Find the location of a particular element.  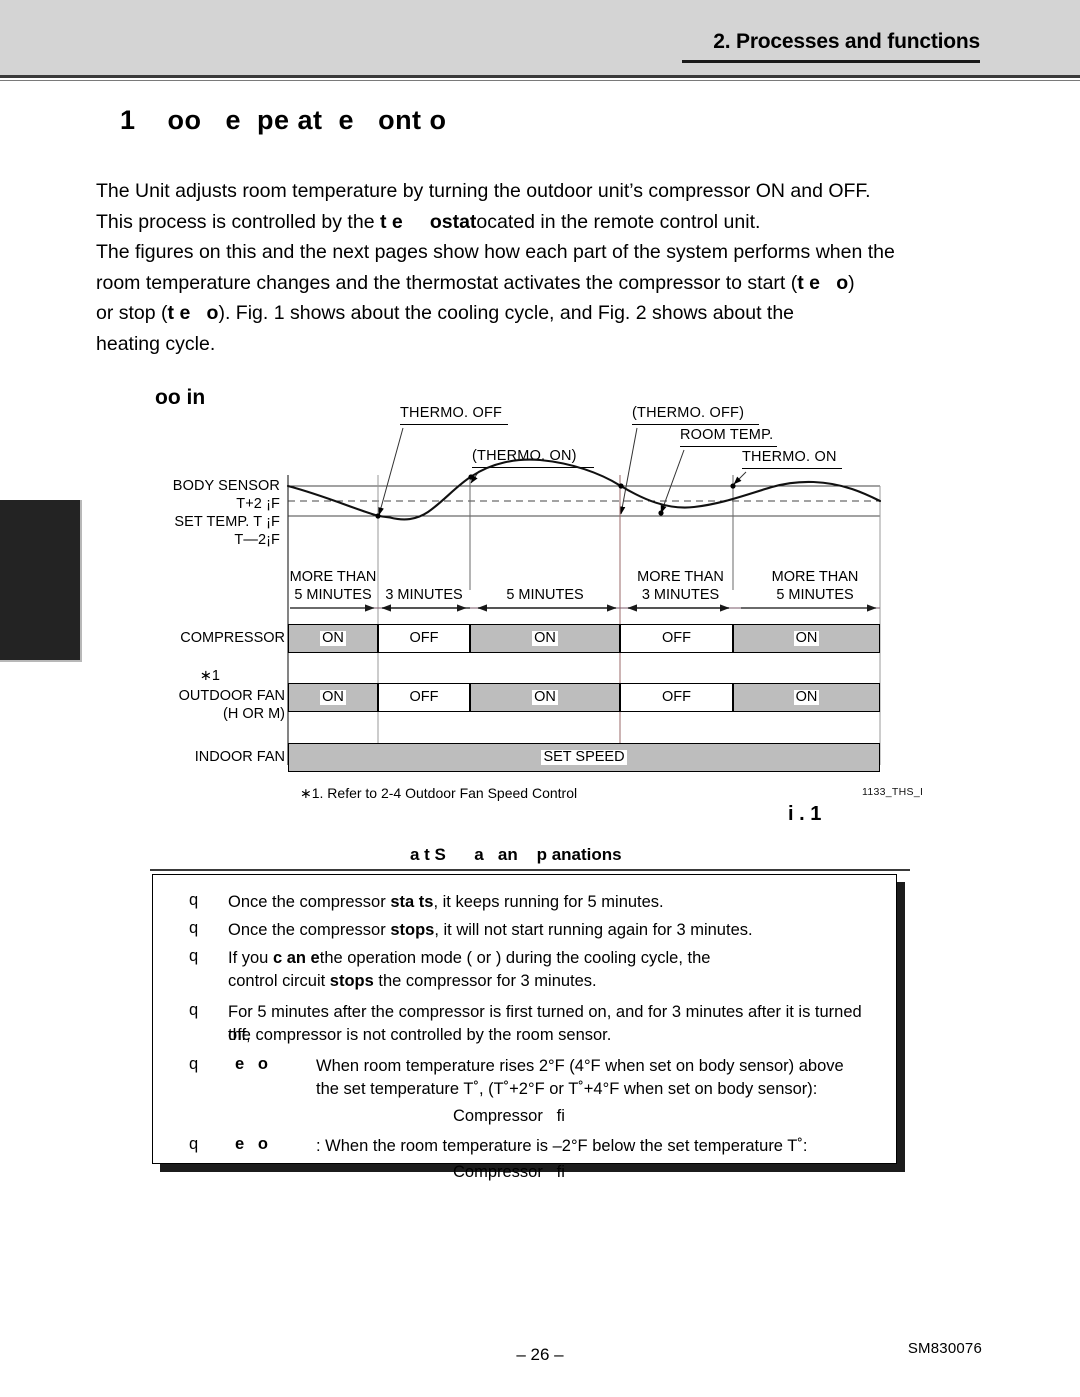

outdoor-fan-state-3-text: ON is located at coordinates (545, 697).